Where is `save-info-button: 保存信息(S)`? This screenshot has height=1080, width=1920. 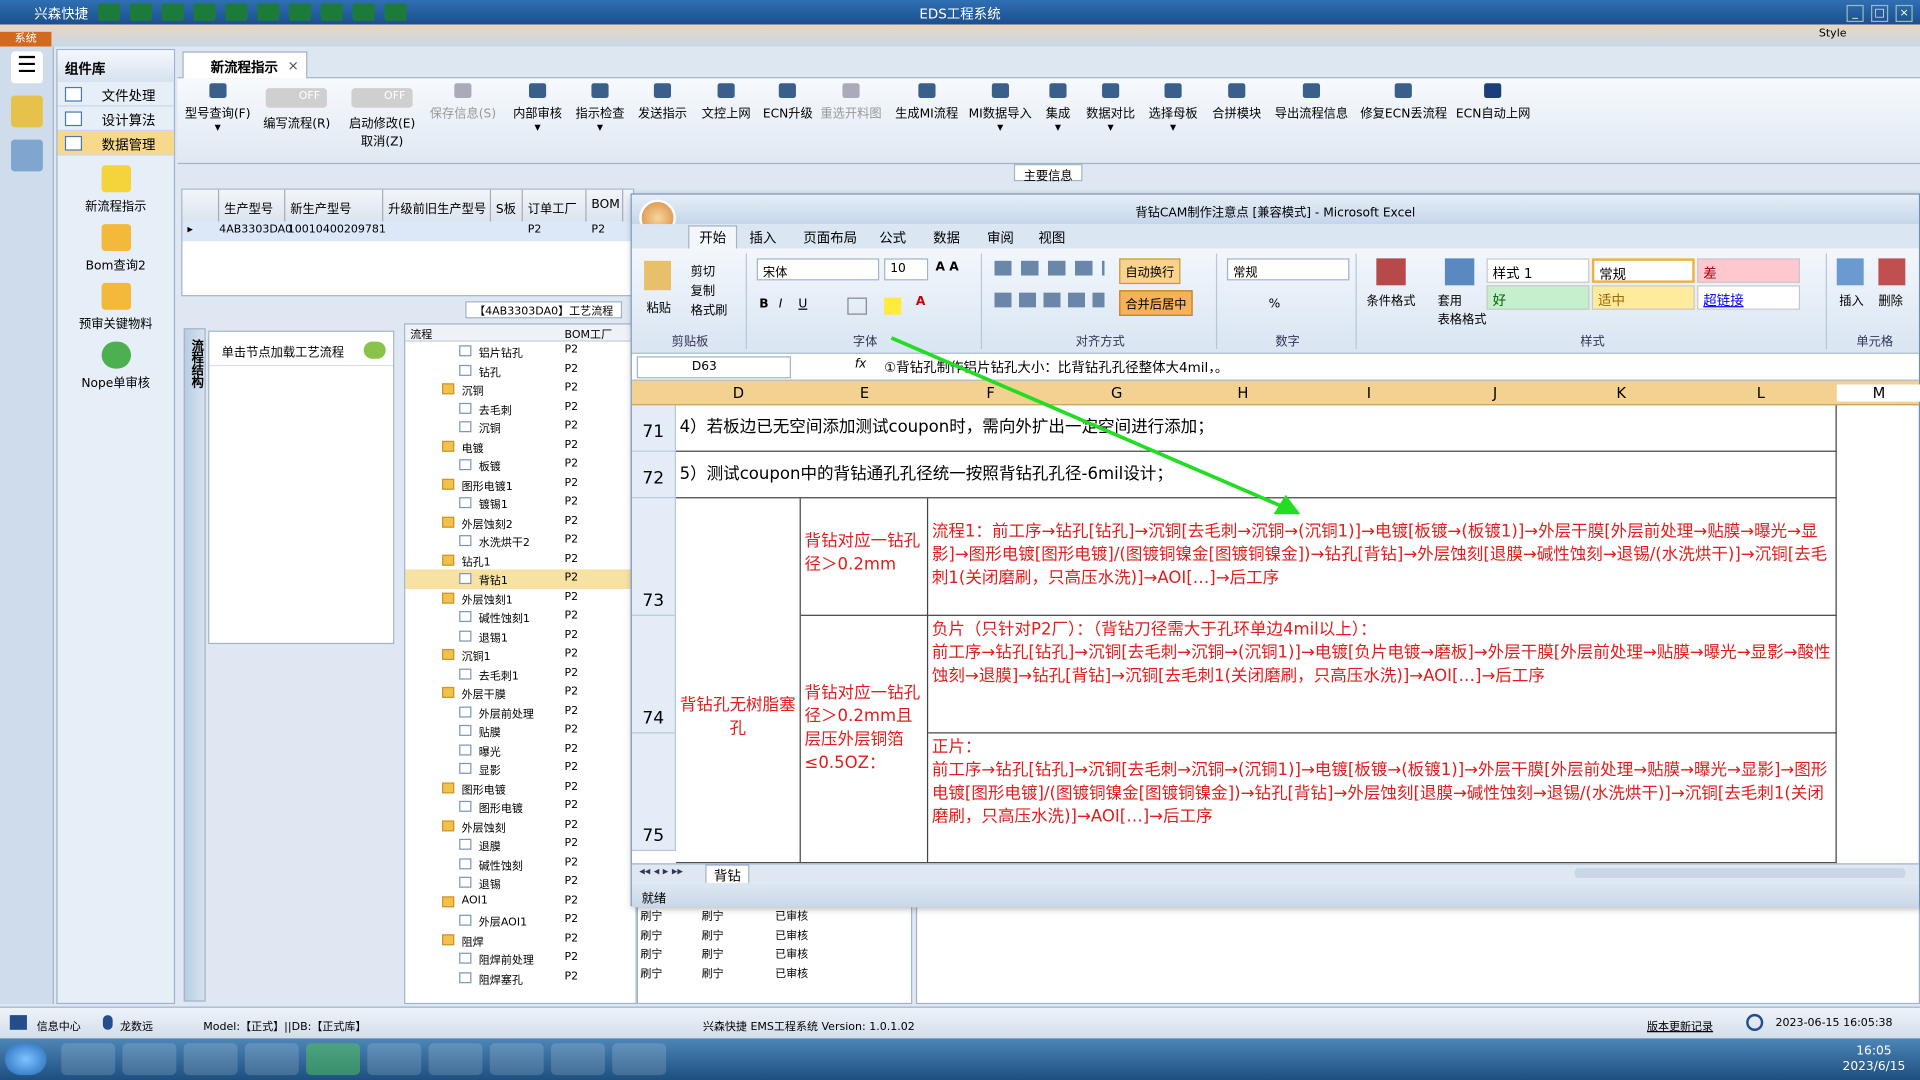 save-info-button: 保存信息(S) is located at coordinates (463, 102).